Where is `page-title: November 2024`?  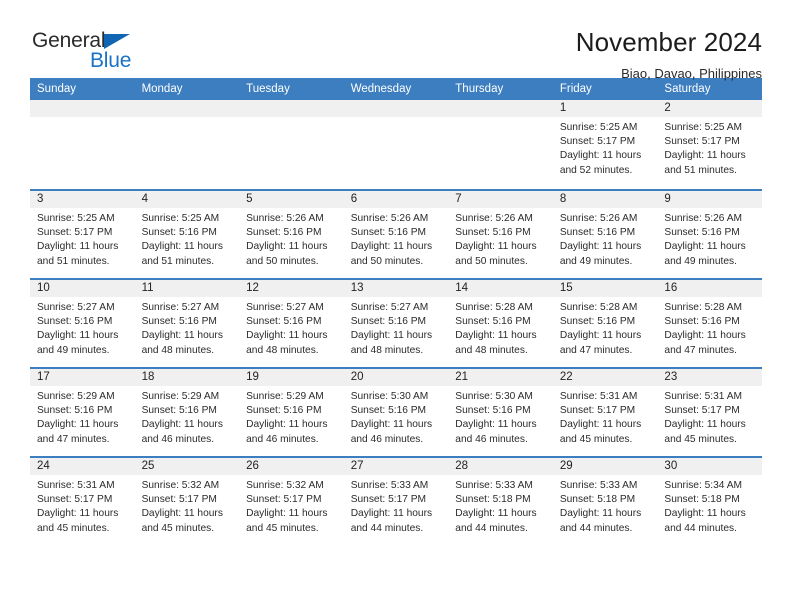
page-title: November 2024 is located at coordinates (668, 42).